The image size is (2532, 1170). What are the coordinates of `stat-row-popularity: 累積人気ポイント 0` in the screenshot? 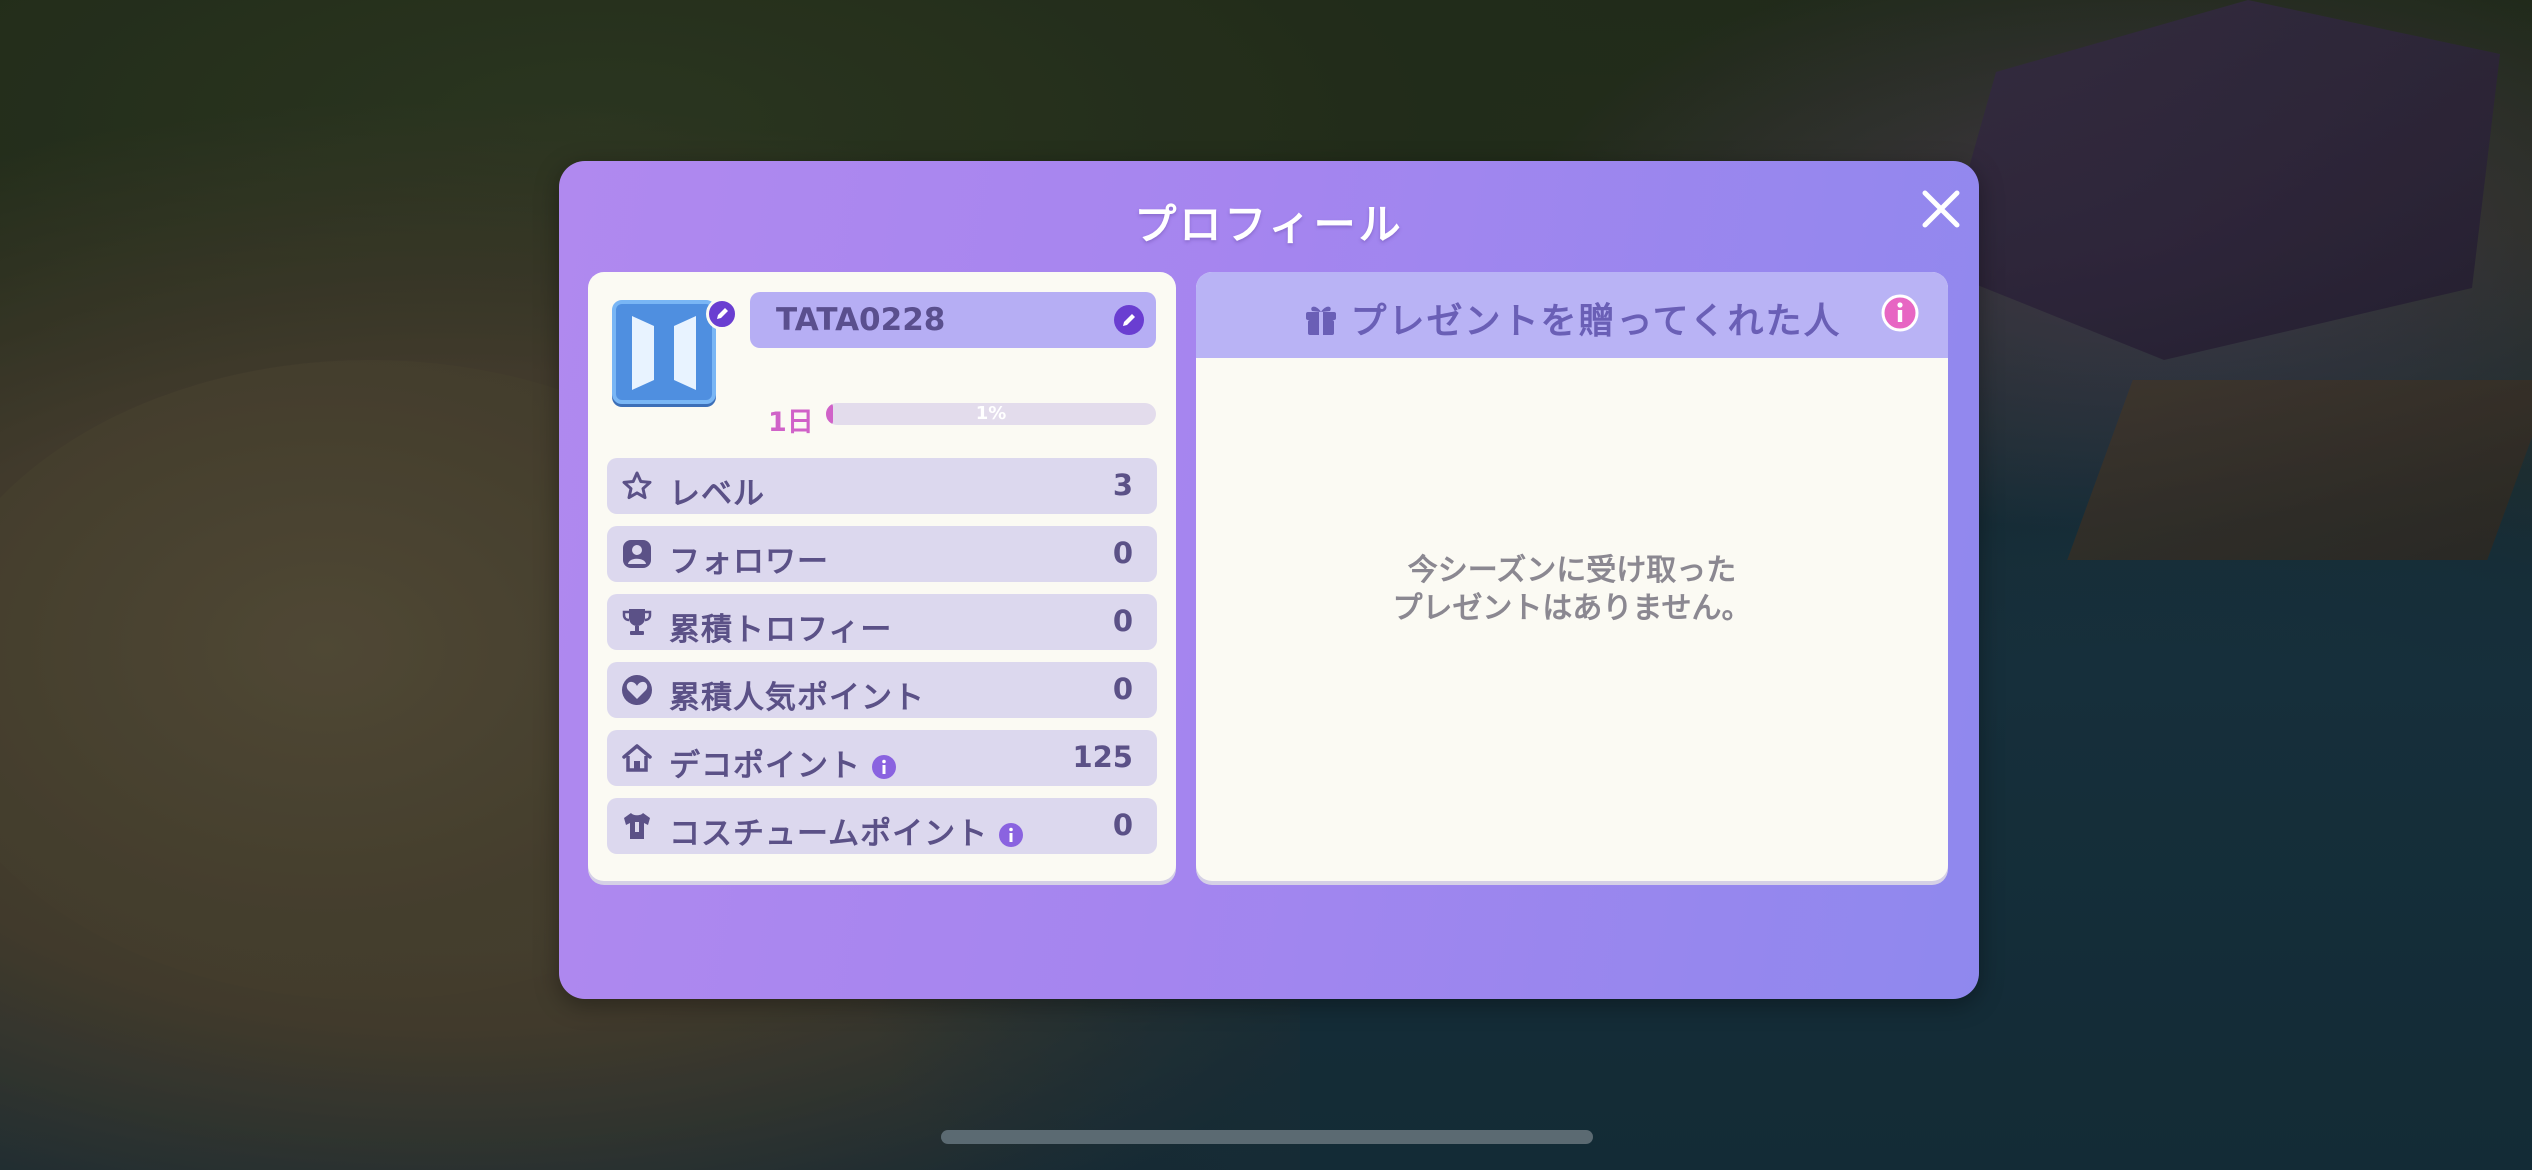 It's located at (882, 690).